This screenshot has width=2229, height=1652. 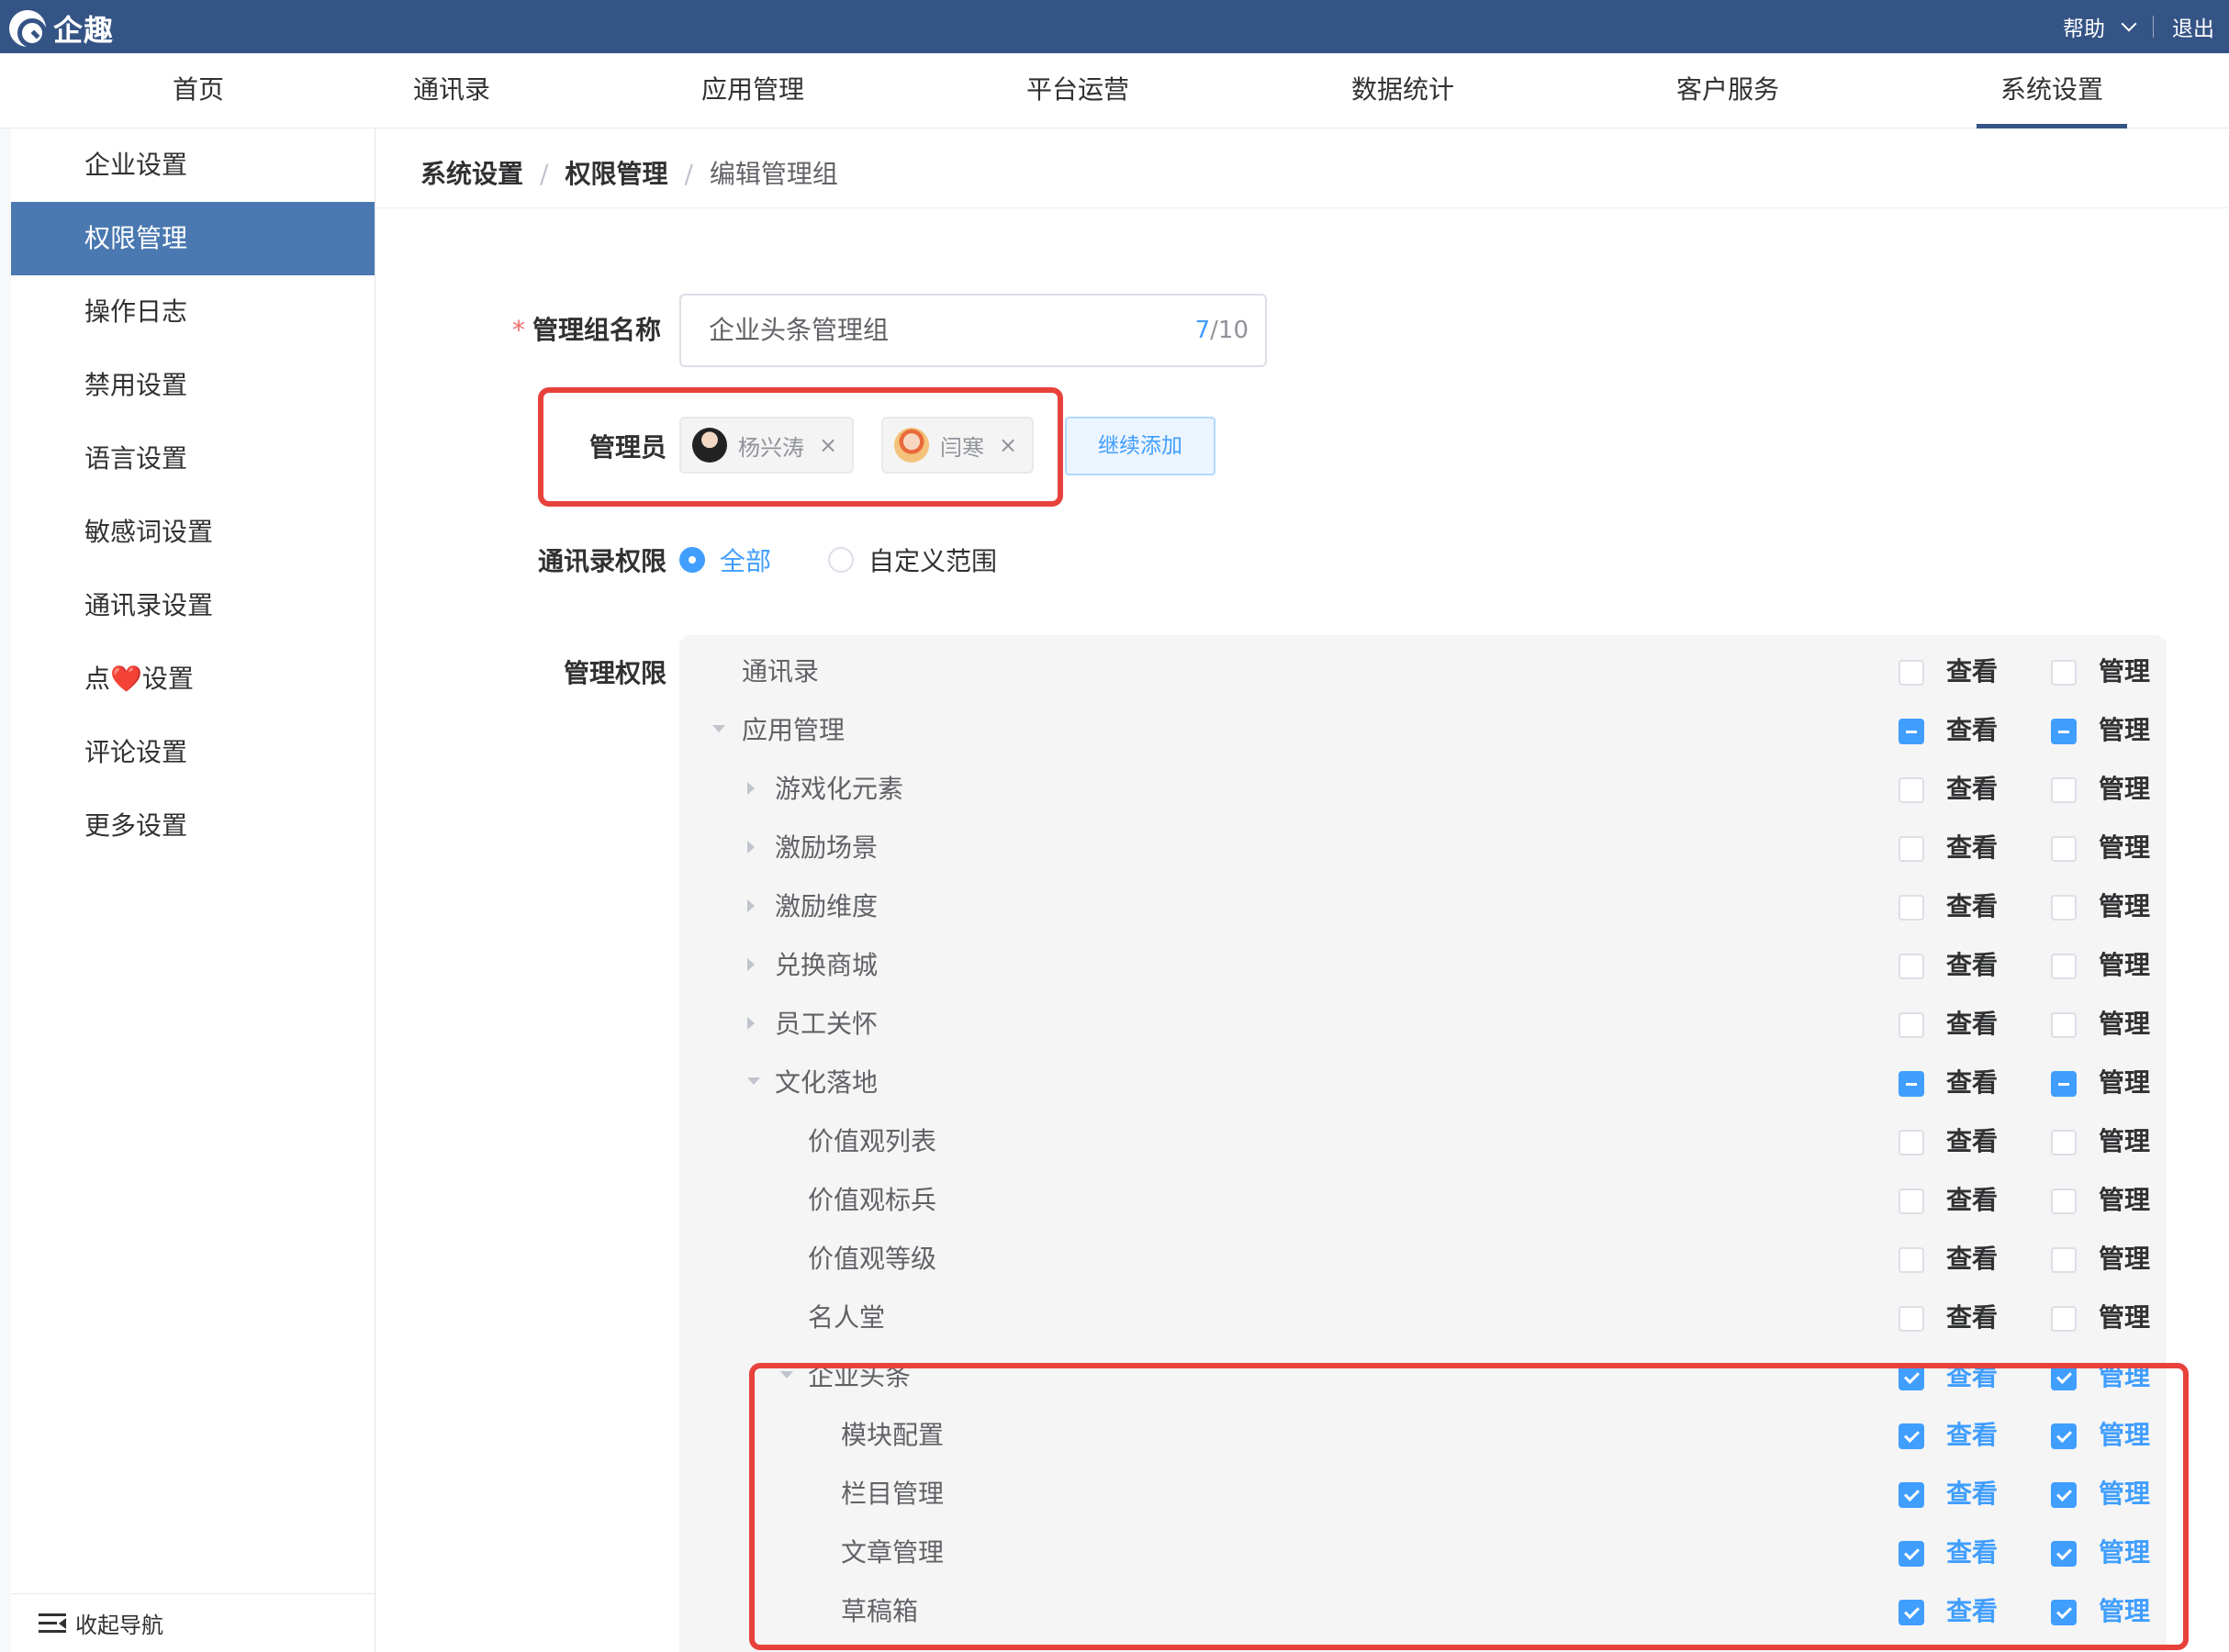 What do you see at coordinates (193, 679) in the screenshot?
I see `sidebar-item-like: 点❤️设置` at bounding box center [193, 679].